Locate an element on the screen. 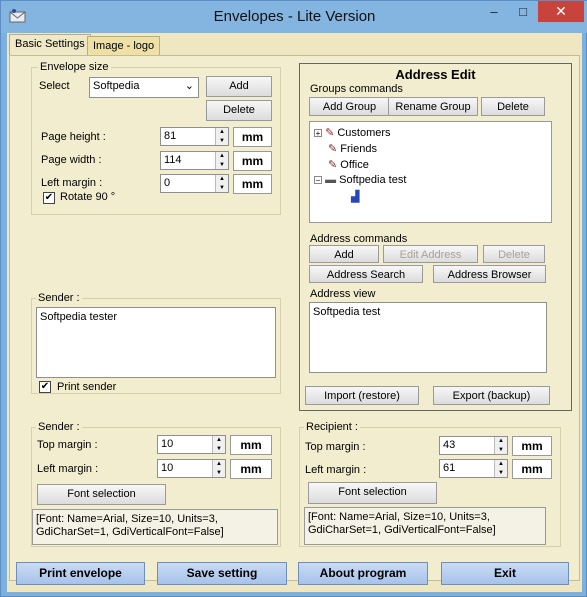 The width and height of the screenshot is (587, 597). chevron-down-icon: ⌄ is located at coordinates (189, 86).